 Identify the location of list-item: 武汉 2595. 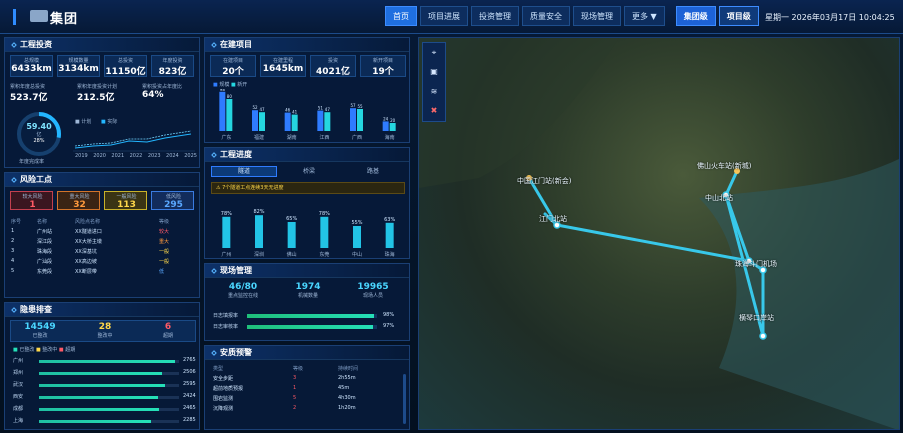
(108, 385).